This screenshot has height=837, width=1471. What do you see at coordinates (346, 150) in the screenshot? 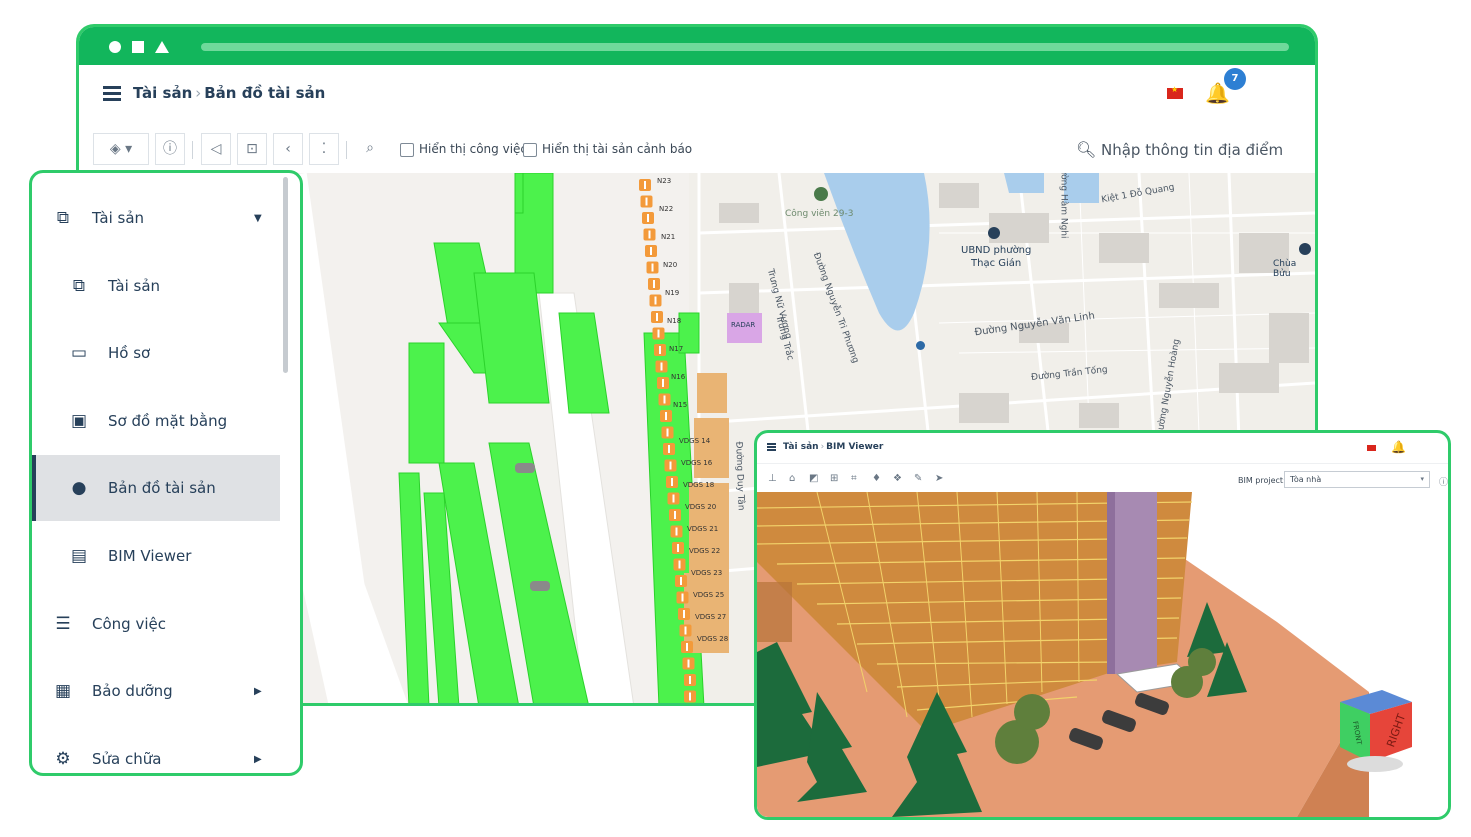
I see `toolbar-divider` at bounding box center [346, 150].